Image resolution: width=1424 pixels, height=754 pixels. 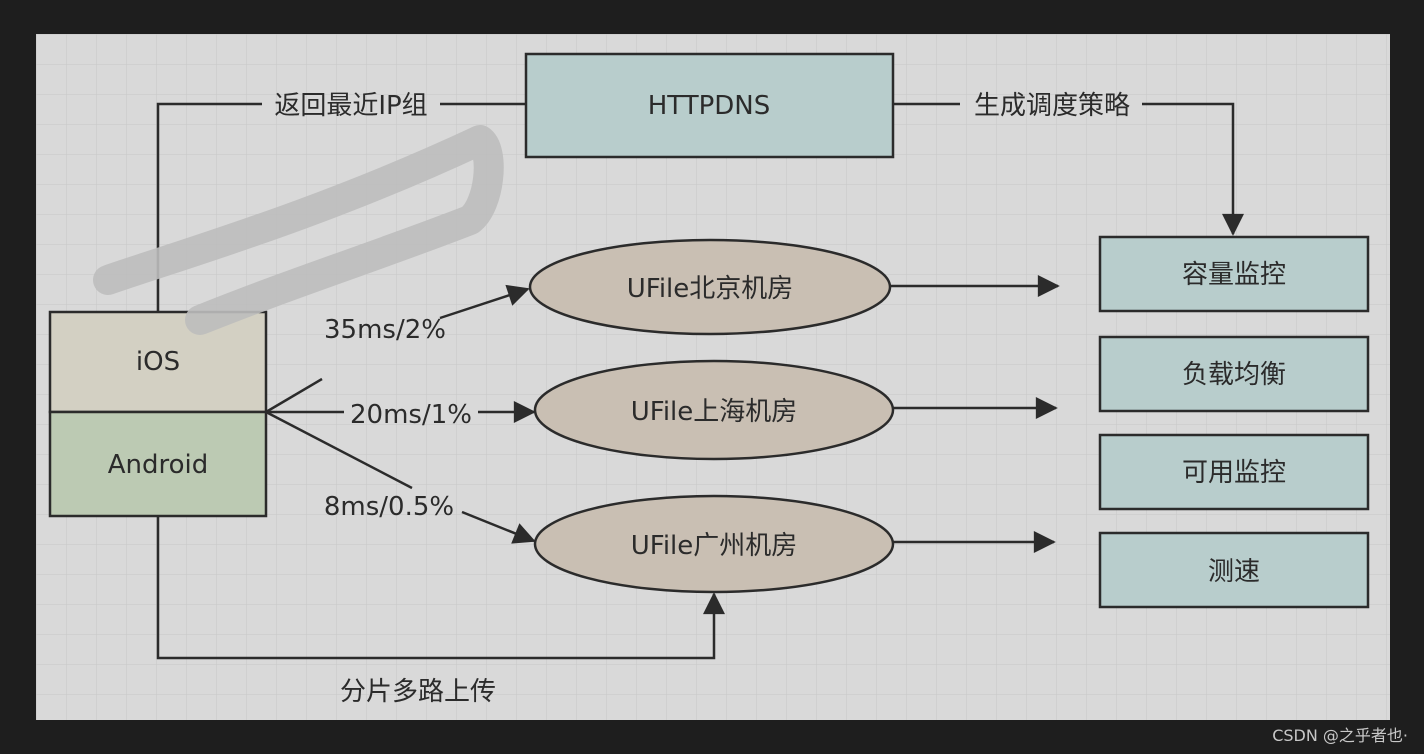 I want to click on label-to-guangzhou: 8ms/0.5%, so click(x=389, y=507).